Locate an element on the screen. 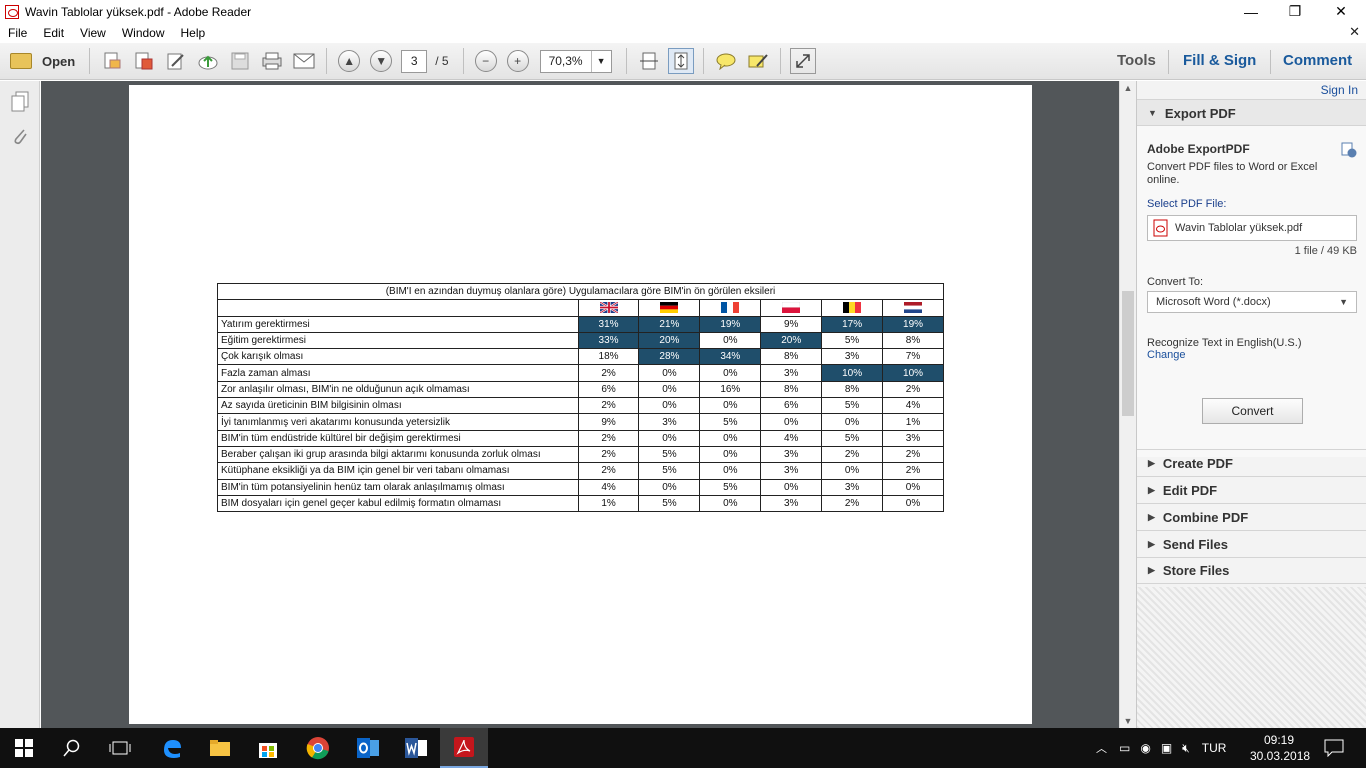  tab-comment: Comment is located at coordinates (1317, 60).